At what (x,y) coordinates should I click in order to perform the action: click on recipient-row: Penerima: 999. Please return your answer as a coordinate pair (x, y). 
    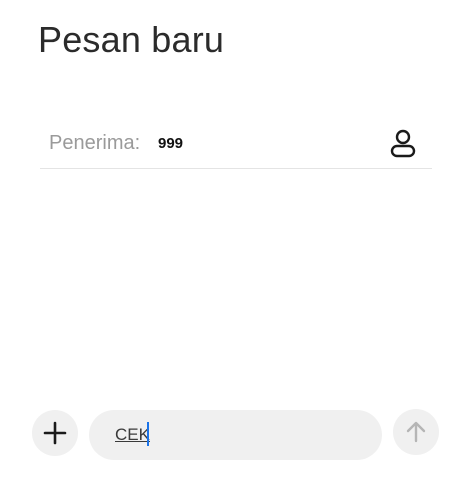
    Looking at the image, I should click on (236, 144).